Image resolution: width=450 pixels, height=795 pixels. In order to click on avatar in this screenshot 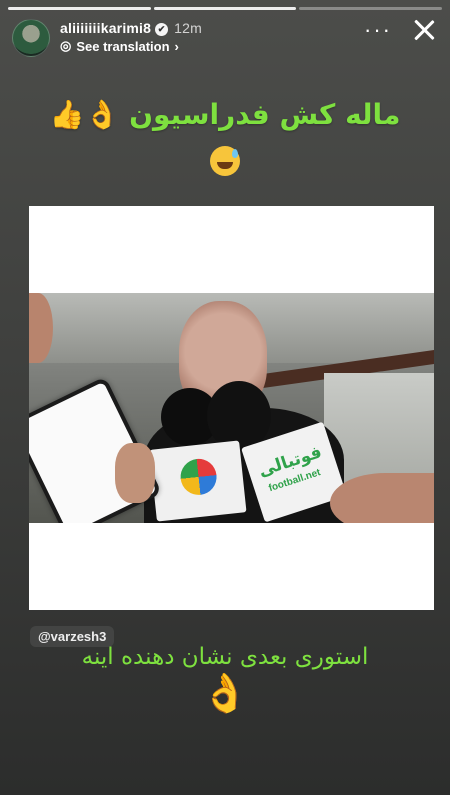, I will do `click(31, 38)`.